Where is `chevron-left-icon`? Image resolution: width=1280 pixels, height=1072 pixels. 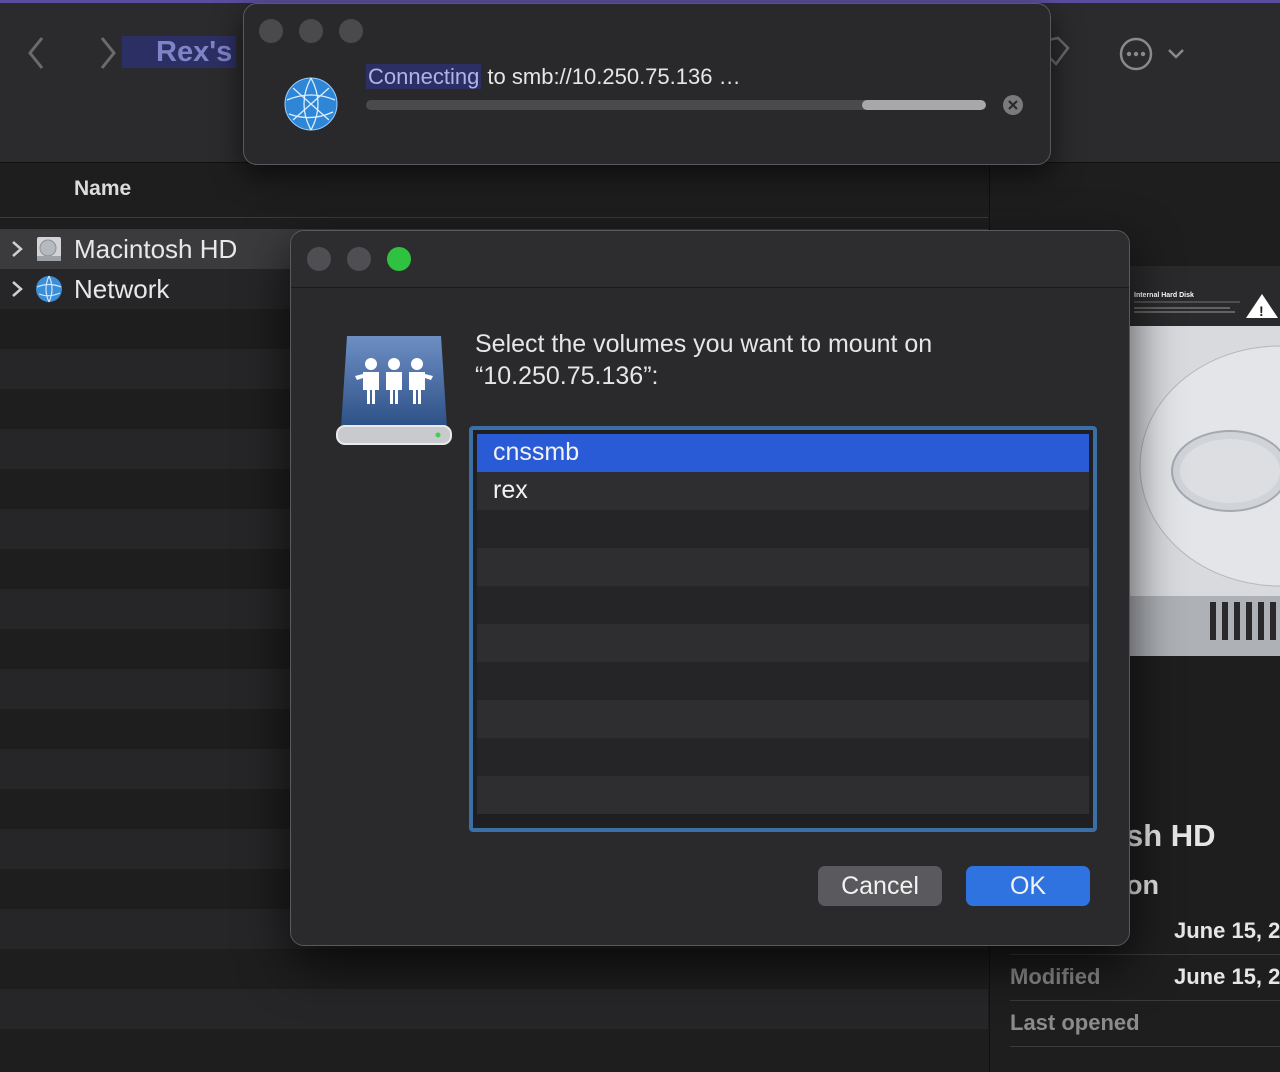
chevron-left-icon is located at coordinates (36, 53).